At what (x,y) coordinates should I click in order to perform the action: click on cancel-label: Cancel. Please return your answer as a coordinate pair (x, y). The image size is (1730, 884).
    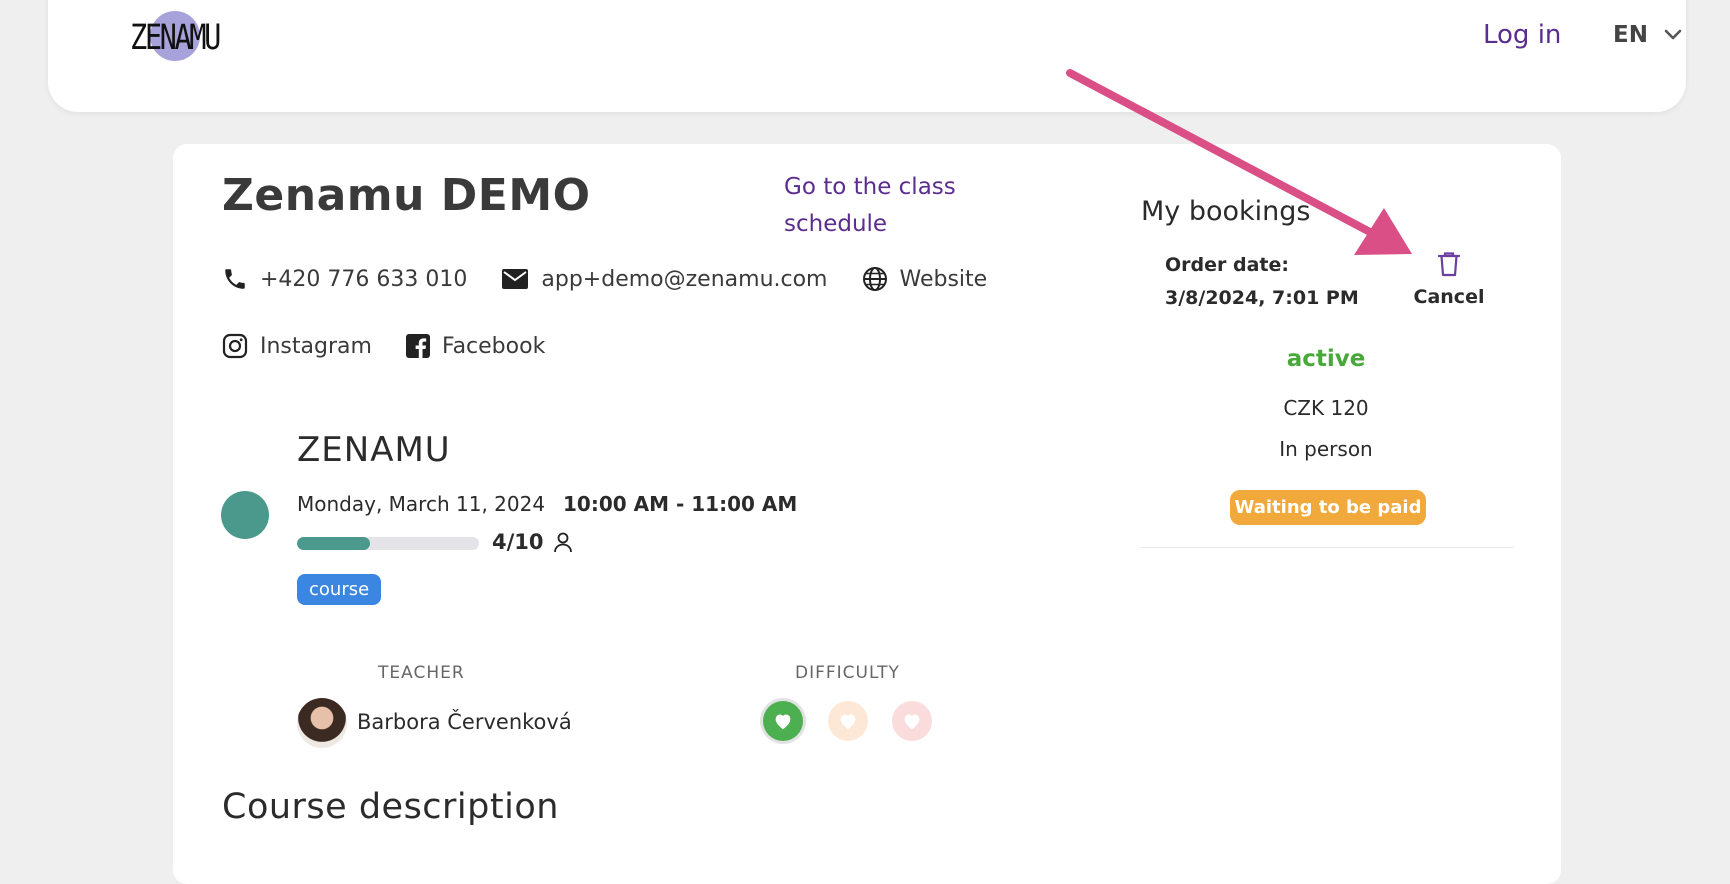
    Looking at the image, I should click on (1449, 297).